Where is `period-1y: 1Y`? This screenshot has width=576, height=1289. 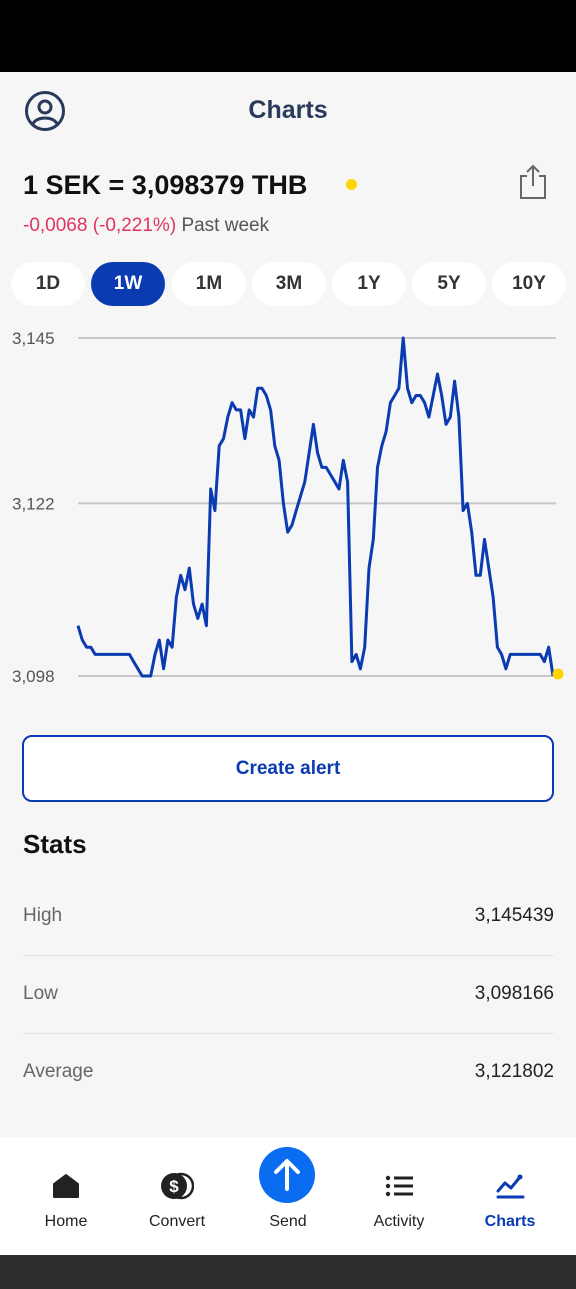 period-1y: 1Y is located at coordinates (369, 284).